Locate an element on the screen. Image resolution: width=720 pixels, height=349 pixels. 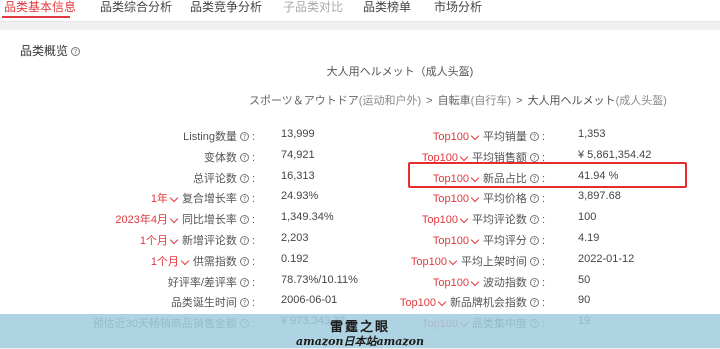
left-metric-value: 16,313 is located at coordinates (298, 175).